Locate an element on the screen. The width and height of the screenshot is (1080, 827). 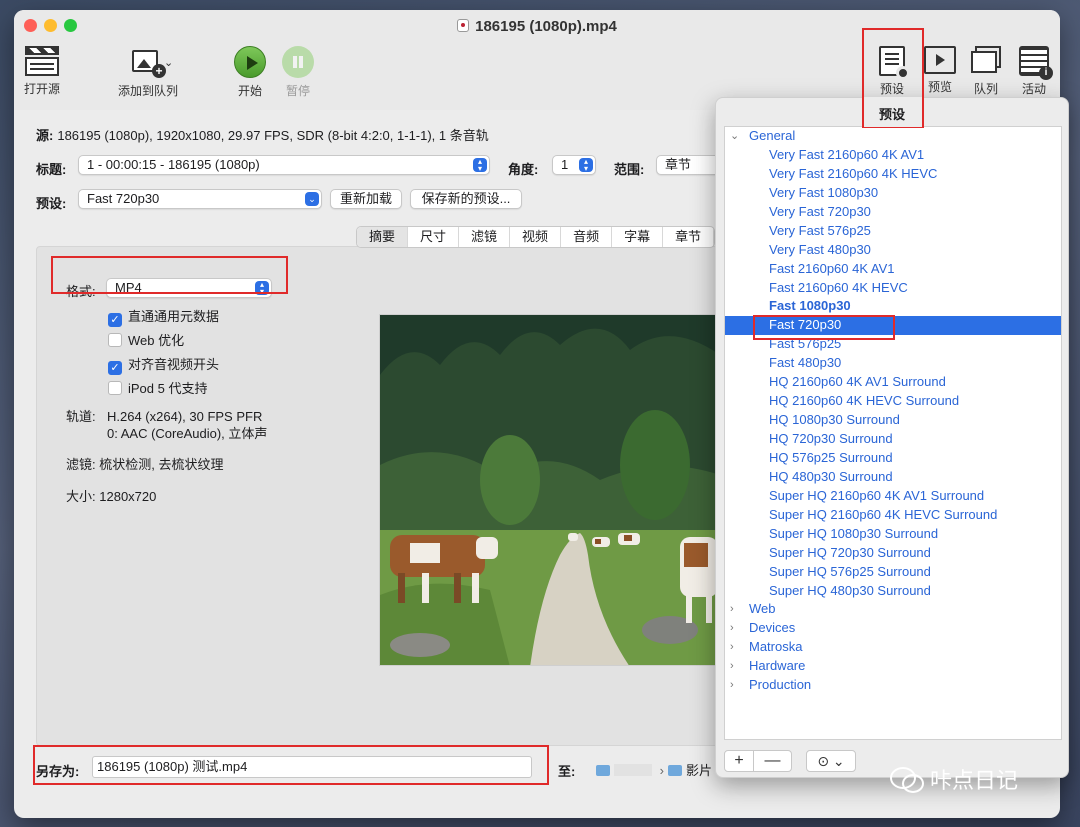
tab-summary: 摘要 is located at coordinates (383, 237).